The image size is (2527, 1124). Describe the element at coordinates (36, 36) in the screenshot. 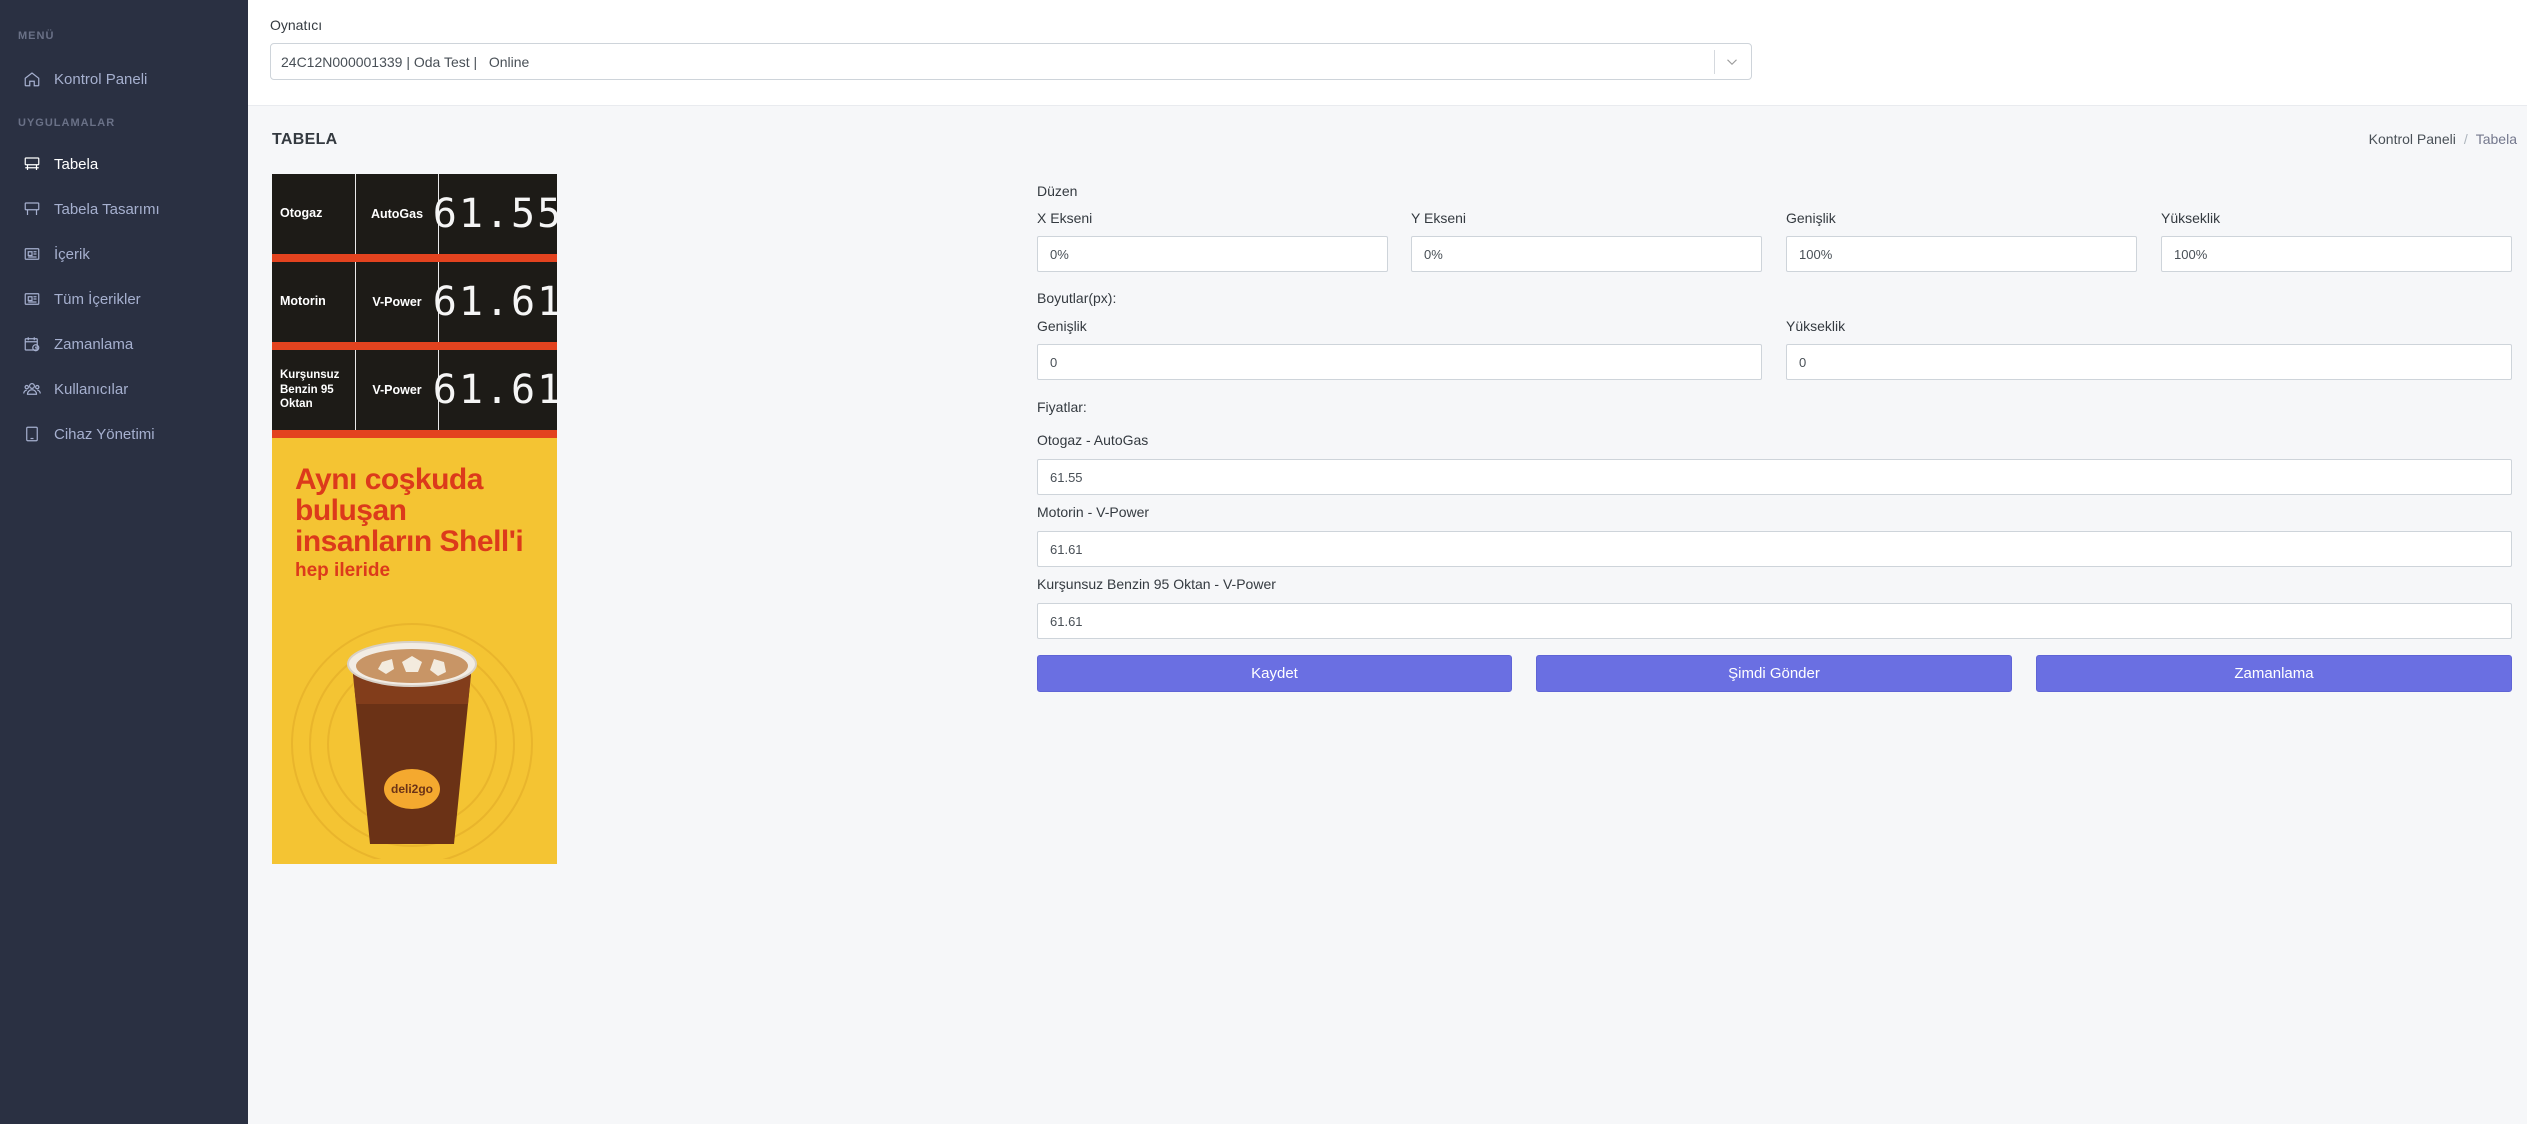

I see `menu-section-title: MENÜ` at that location.